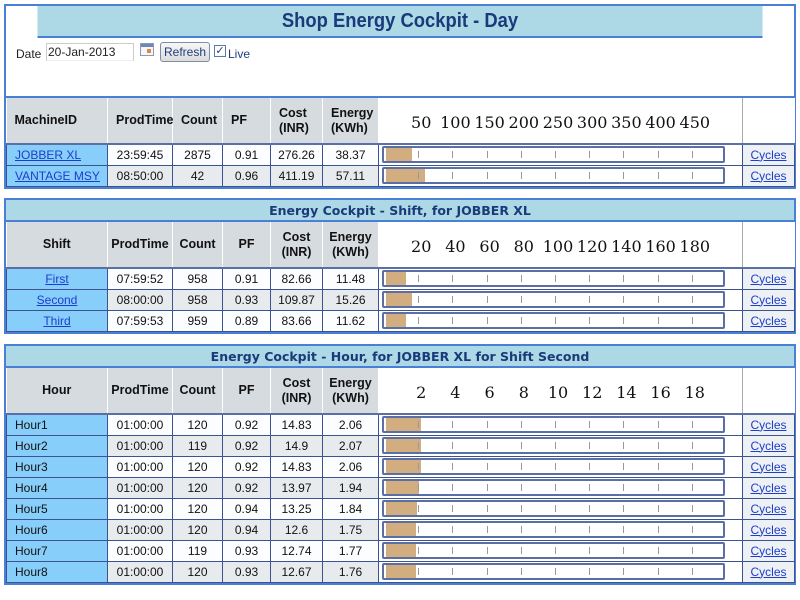 The image size is (800, 600). What do you see at coordinates (246, 390) in the screenshot?
I see `col-header-pf-label: PF` at bounding box center [246, 390].